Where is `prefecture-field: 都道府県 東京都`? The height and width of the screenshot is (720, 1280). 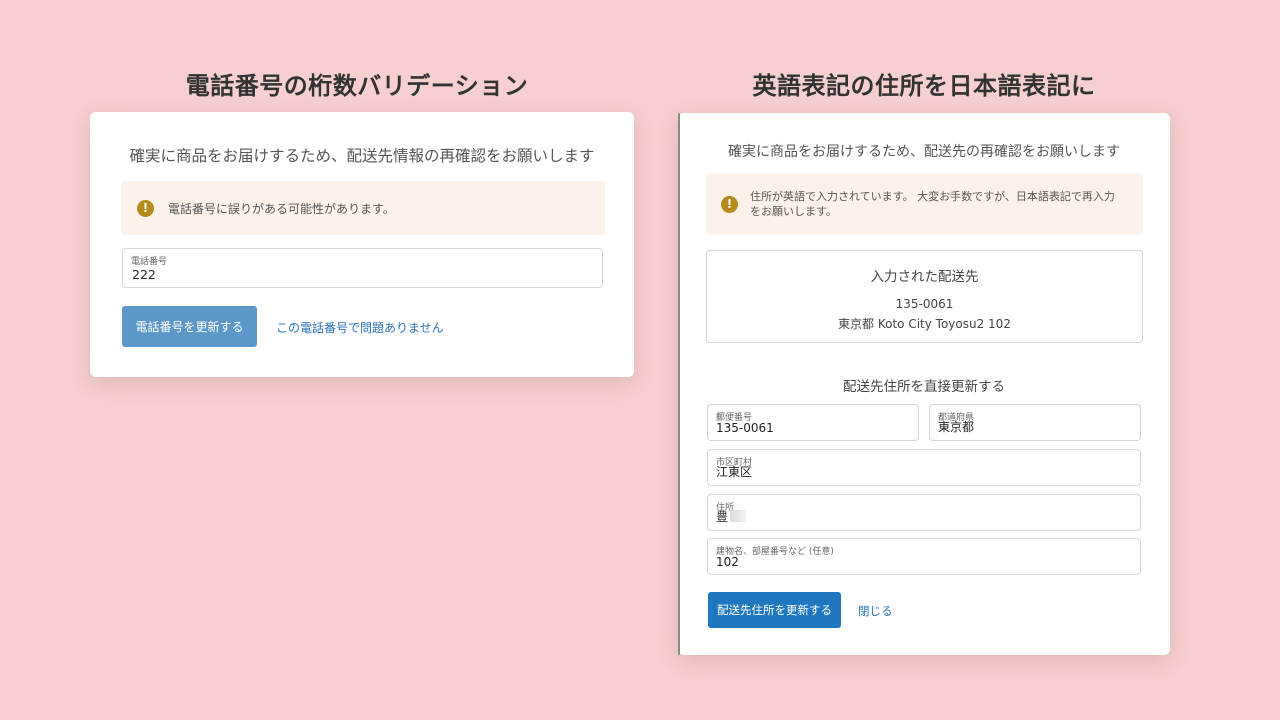 prefecture-field: 都道府県 東京都 is located at coordinates (1035, 422).